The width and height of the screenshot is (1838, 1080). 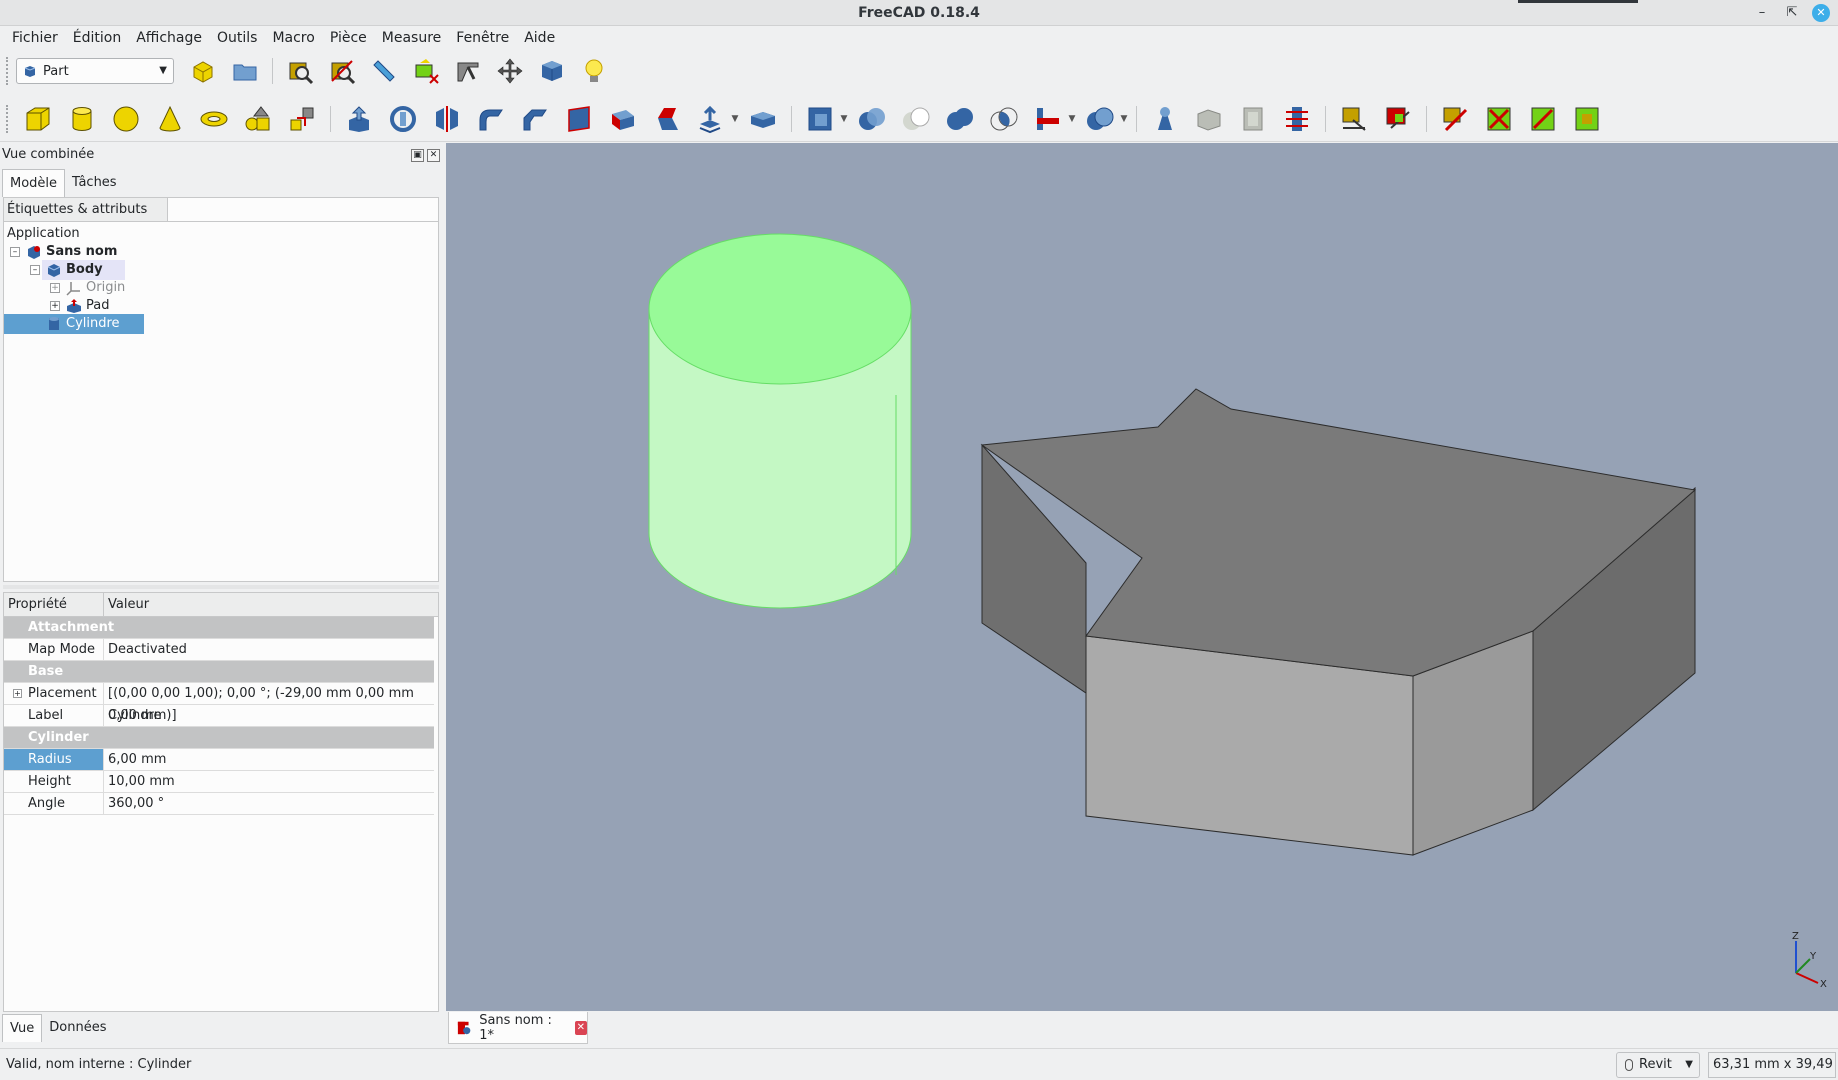 I want to click on measure-linear-button, so click(x=1354, y=119).